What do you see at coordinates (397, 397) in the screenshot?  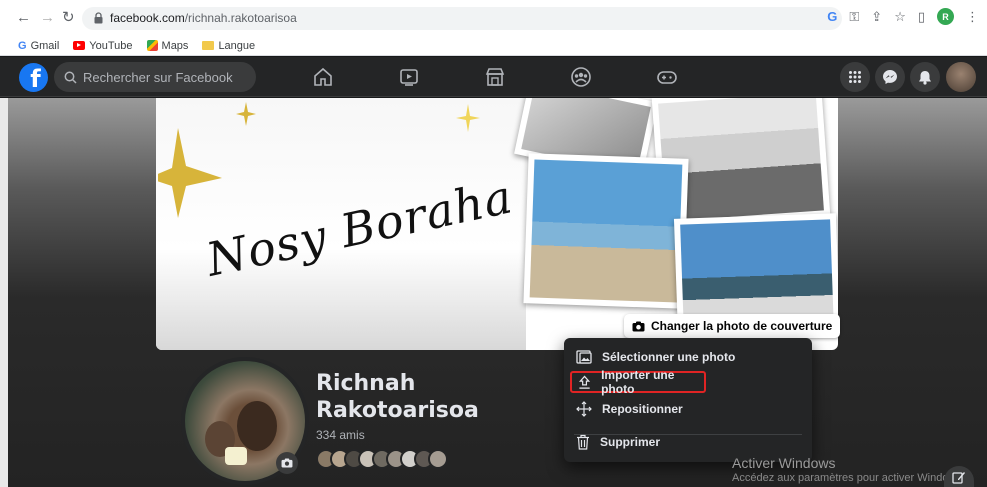 I see `profile-name: Richnah Rakotoarisoa` at bounding box center [397, 397].